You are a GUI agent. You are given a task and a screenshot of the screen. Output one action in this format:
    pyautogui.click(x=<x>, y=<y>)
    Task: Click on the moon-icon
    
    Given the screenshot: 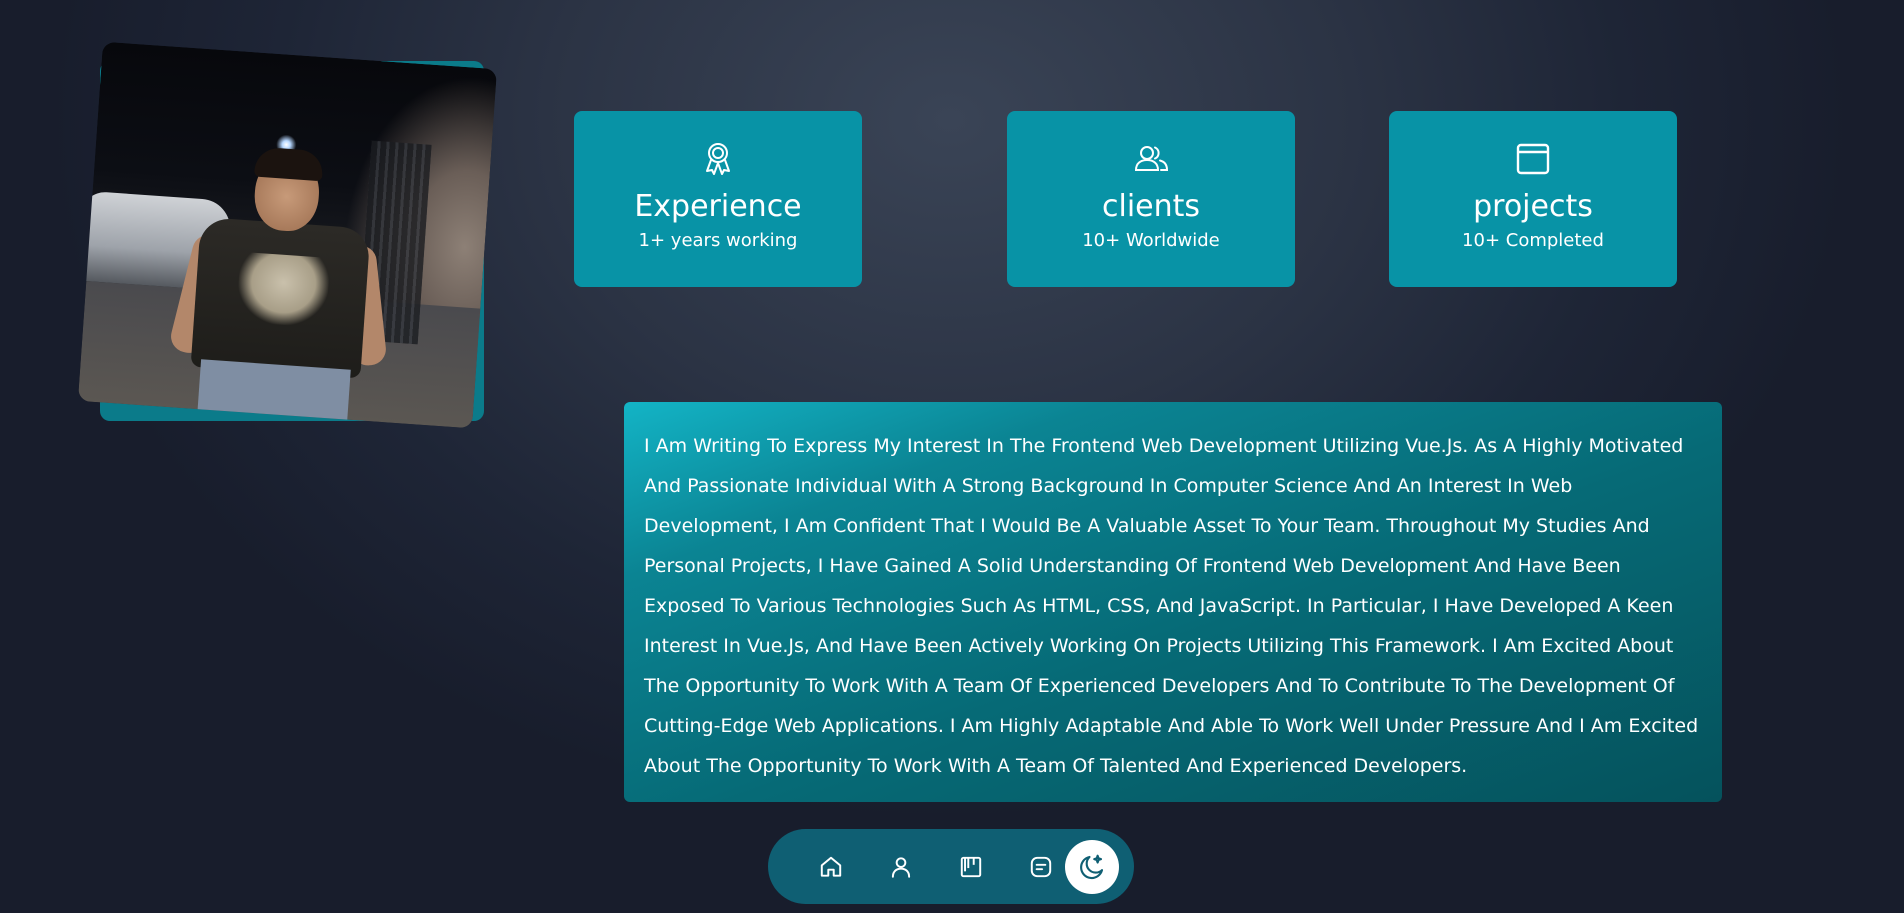 What is the action you would take?
    pyautogui.click(x=1092, y=867)
    